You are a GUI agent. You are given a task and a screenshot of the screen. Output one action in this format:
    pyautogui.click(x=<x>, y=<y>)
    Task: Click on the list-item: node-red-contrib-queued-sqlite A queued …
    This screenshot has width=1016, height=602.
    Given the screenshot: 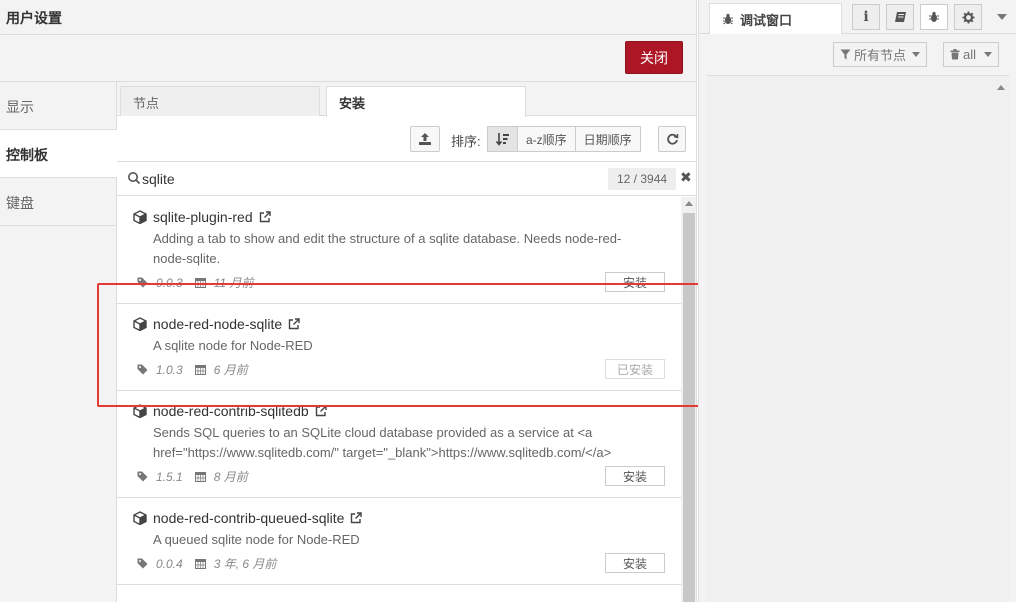 What is the action you would take?
    pyautogui.click(x=399, y=541)
    